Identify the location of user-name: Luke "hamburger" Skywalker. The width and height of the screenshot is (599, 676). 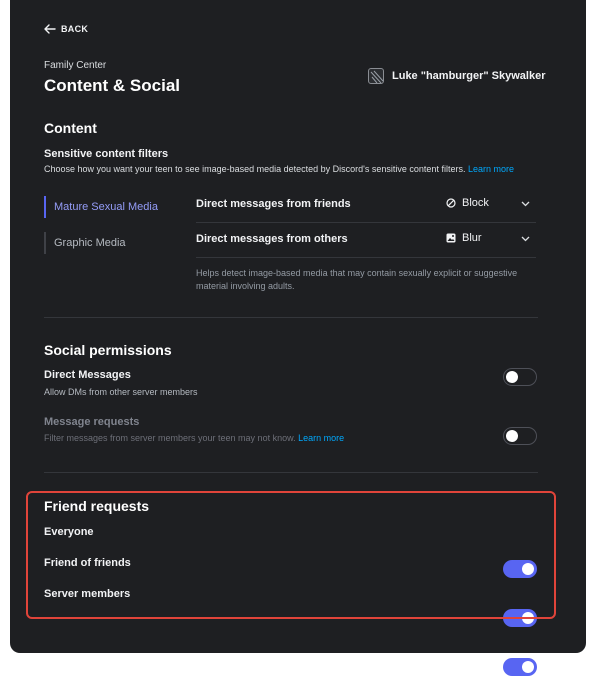
(469, 76).